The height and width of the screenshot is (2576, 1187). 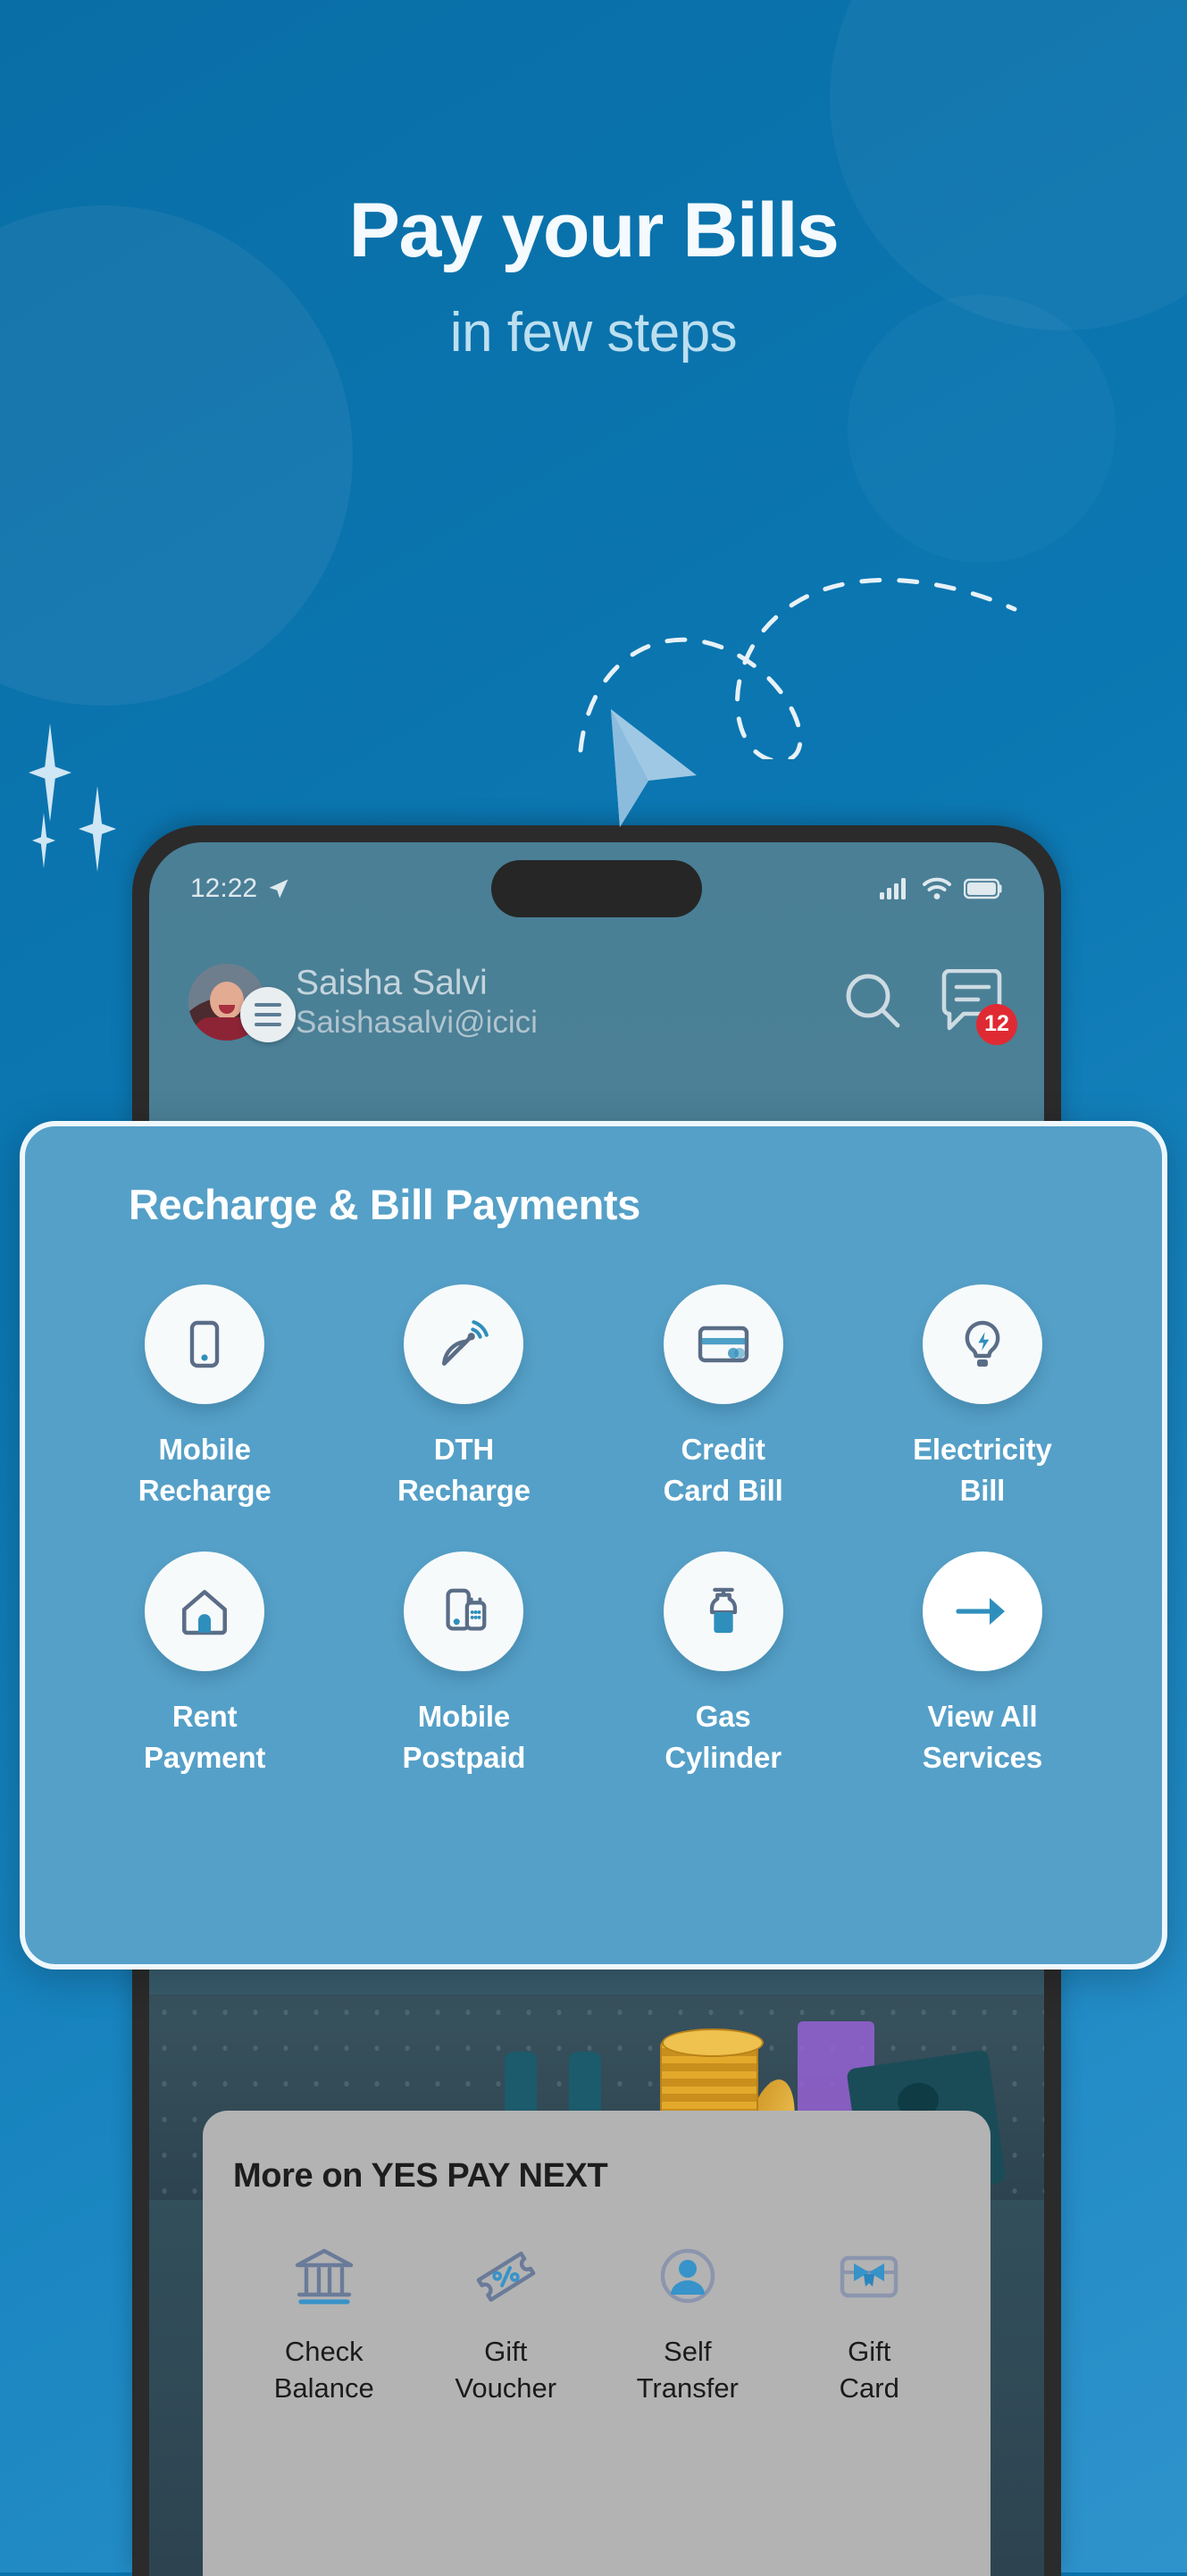 What do you see at coordinates (593, 276) in the screenshot?
I see `hero-section: Pay your Bills in few steps` at bounding box center [593, 276].